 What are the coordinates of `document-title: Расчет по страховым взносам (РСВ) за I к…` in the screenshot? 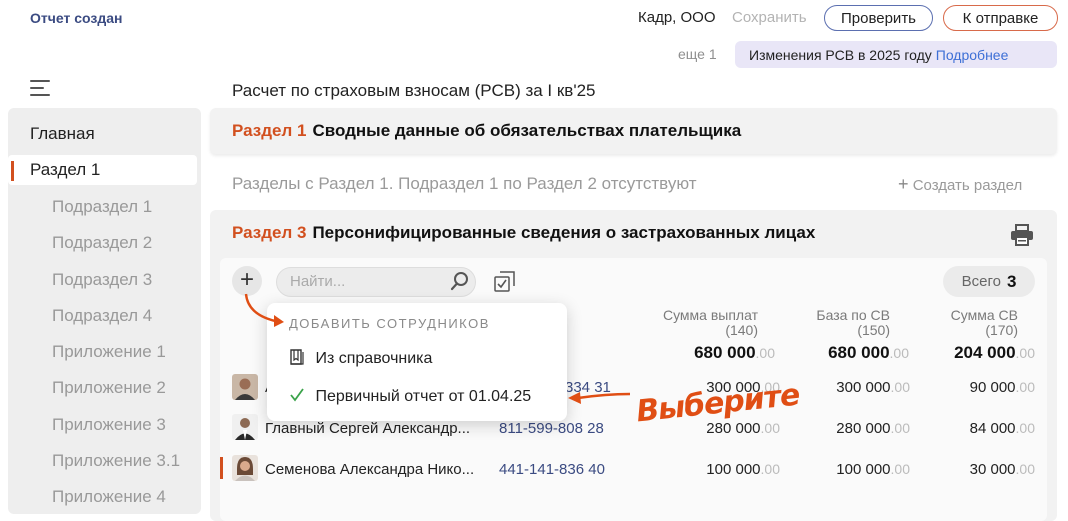 It's located at (414, 90).